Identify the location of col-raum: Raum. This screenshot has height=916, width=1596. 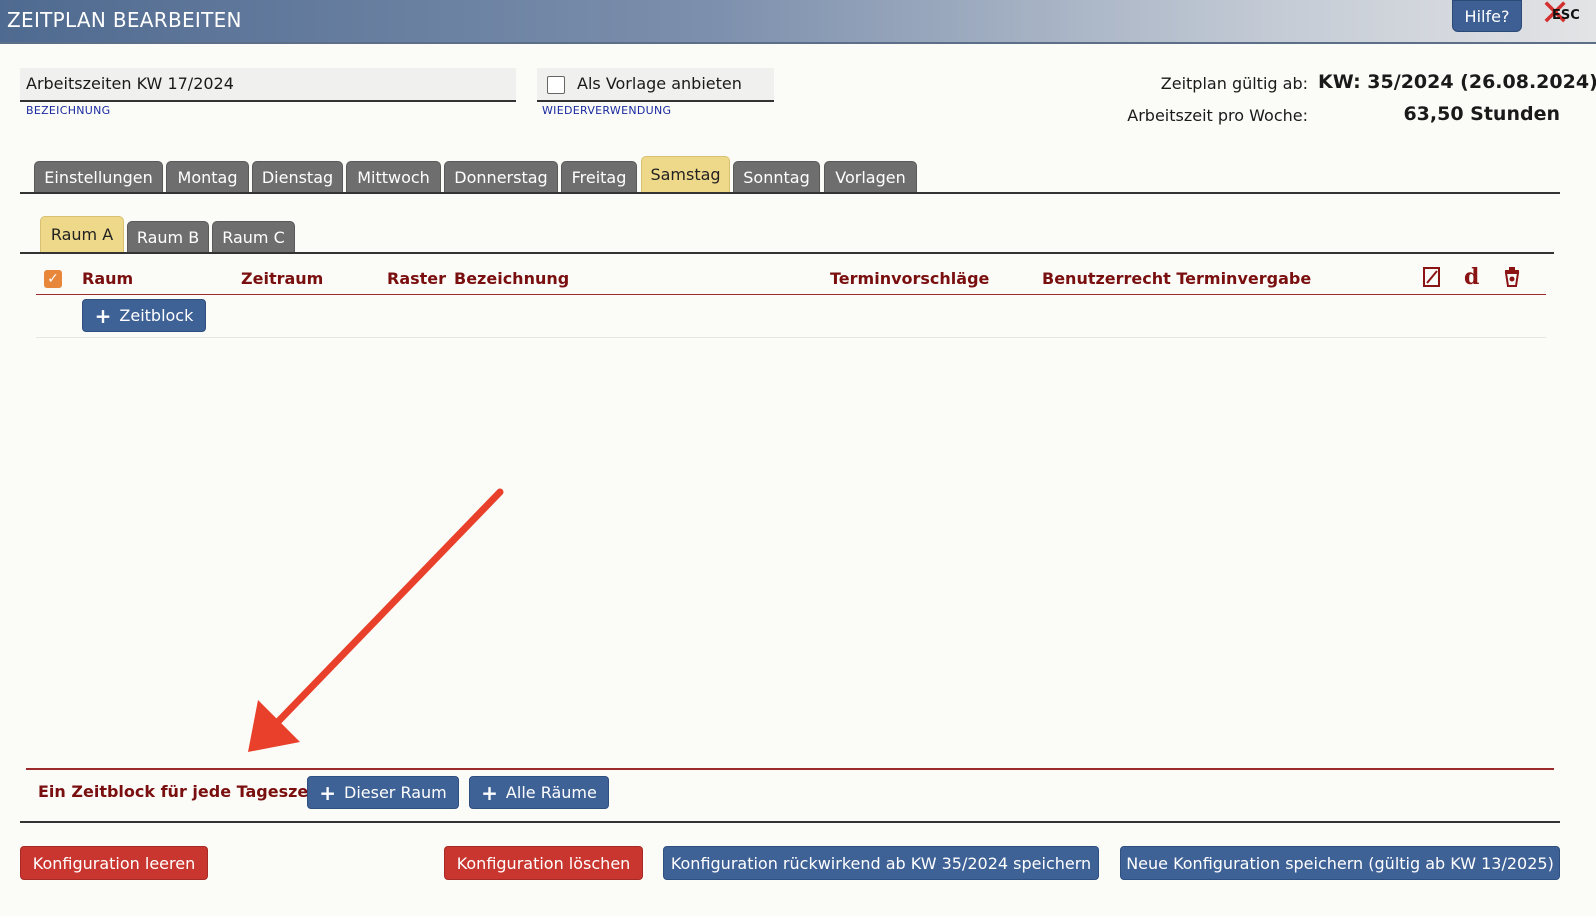
(108, 278).